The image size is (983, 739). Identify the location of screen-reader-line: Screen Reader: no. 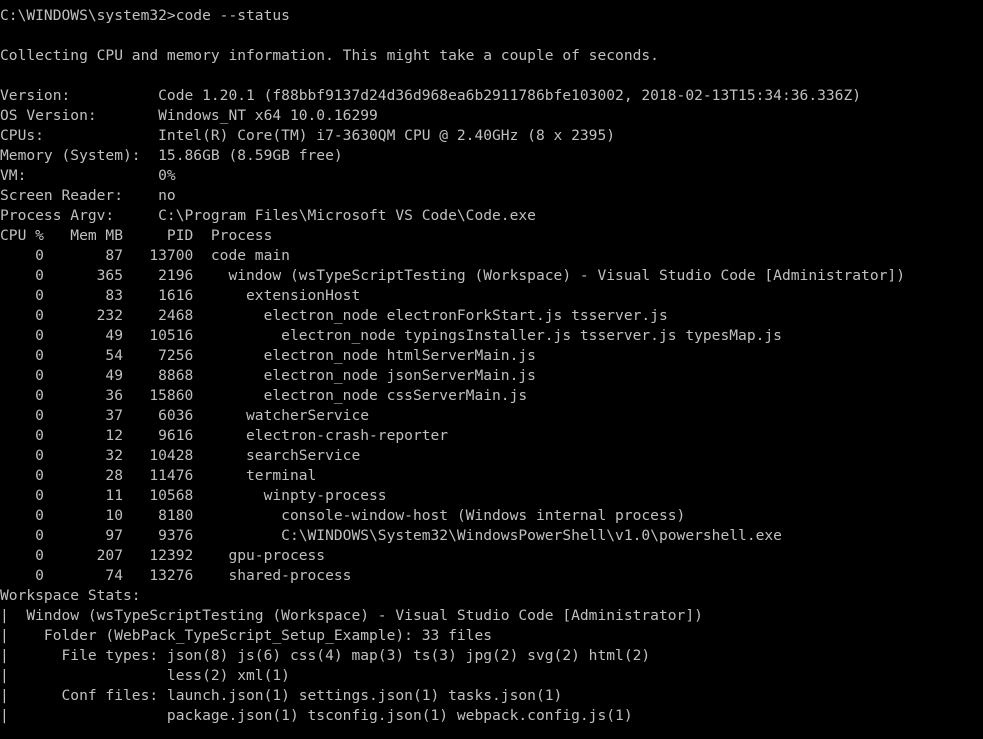
(88, 195).